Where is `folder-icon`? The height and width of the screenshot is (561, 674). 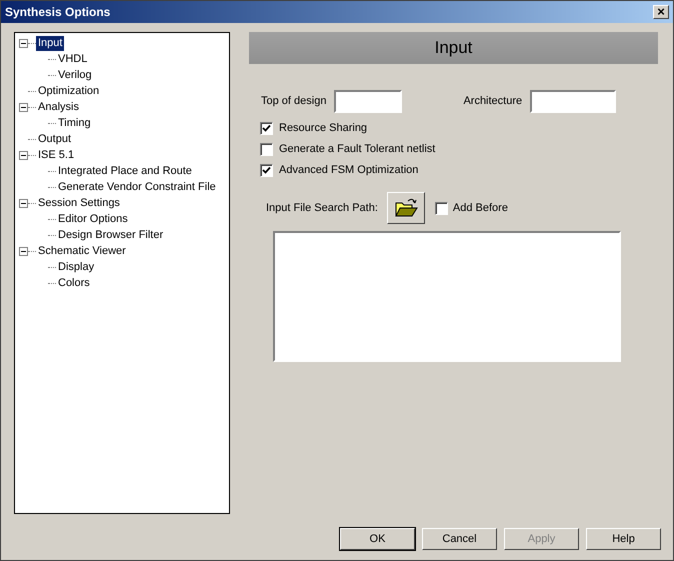
folder-icon is located at coordinates (406, 208).